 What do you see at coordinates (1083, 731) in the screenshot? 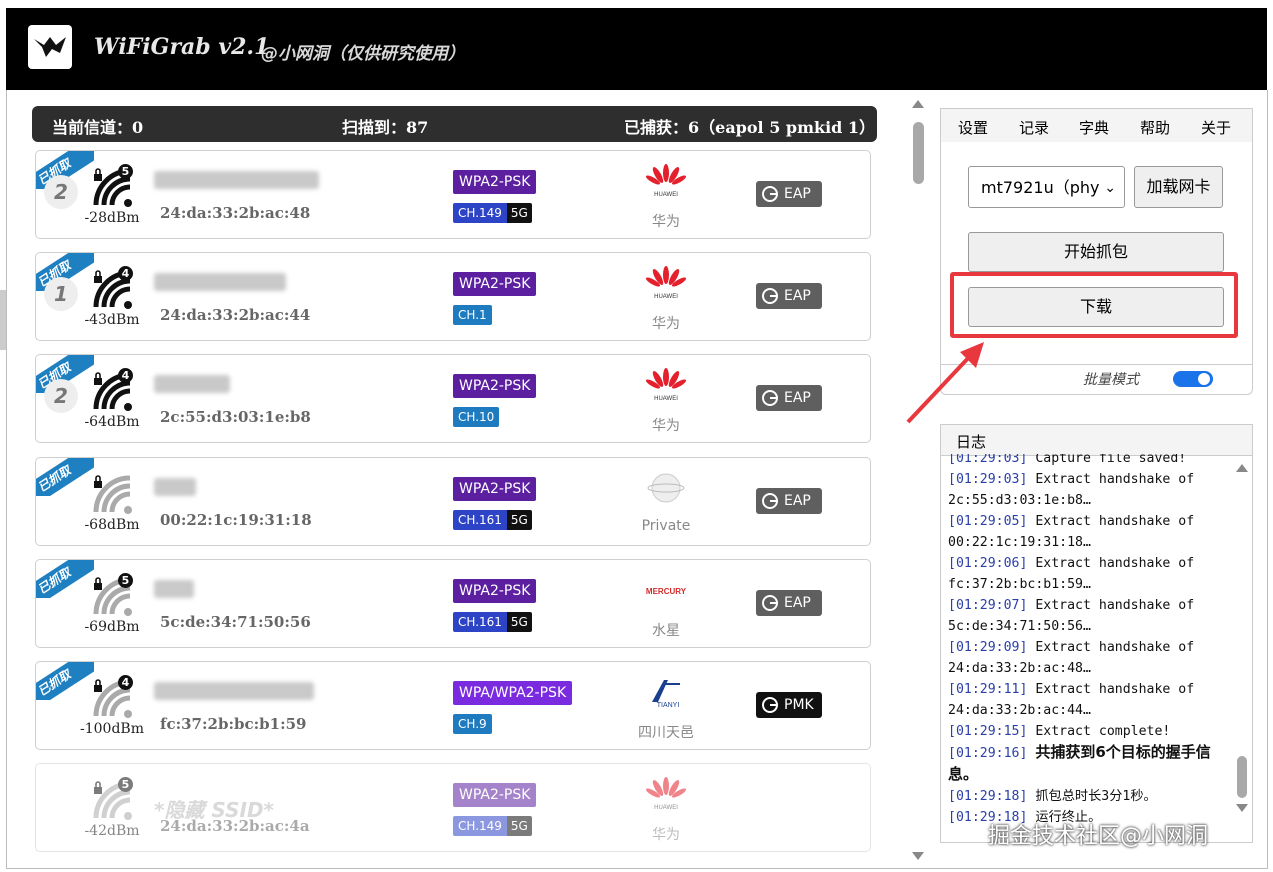
I see `log-entry: [01:29:15] Extract complete!` at bounding box center [1083, 731].